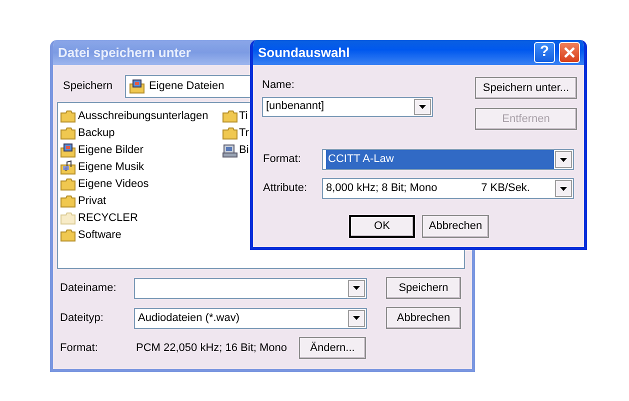 This screenshot has width=629, height=401. What do you see at coordinates (89, 288) in the screenshot?
I see `field-label: Dateiname:` at bounding box center [89, 288].